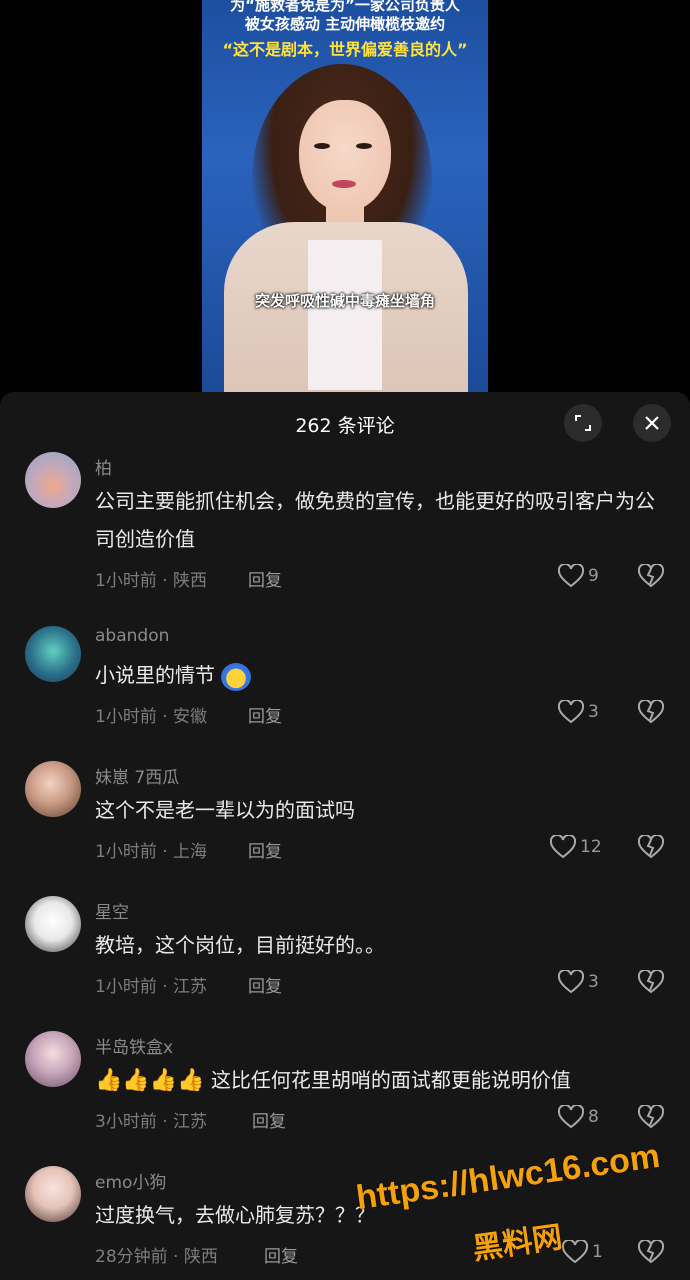  I want to click on comment-meta: 1小时前 · 江苏, so click(151, 987).